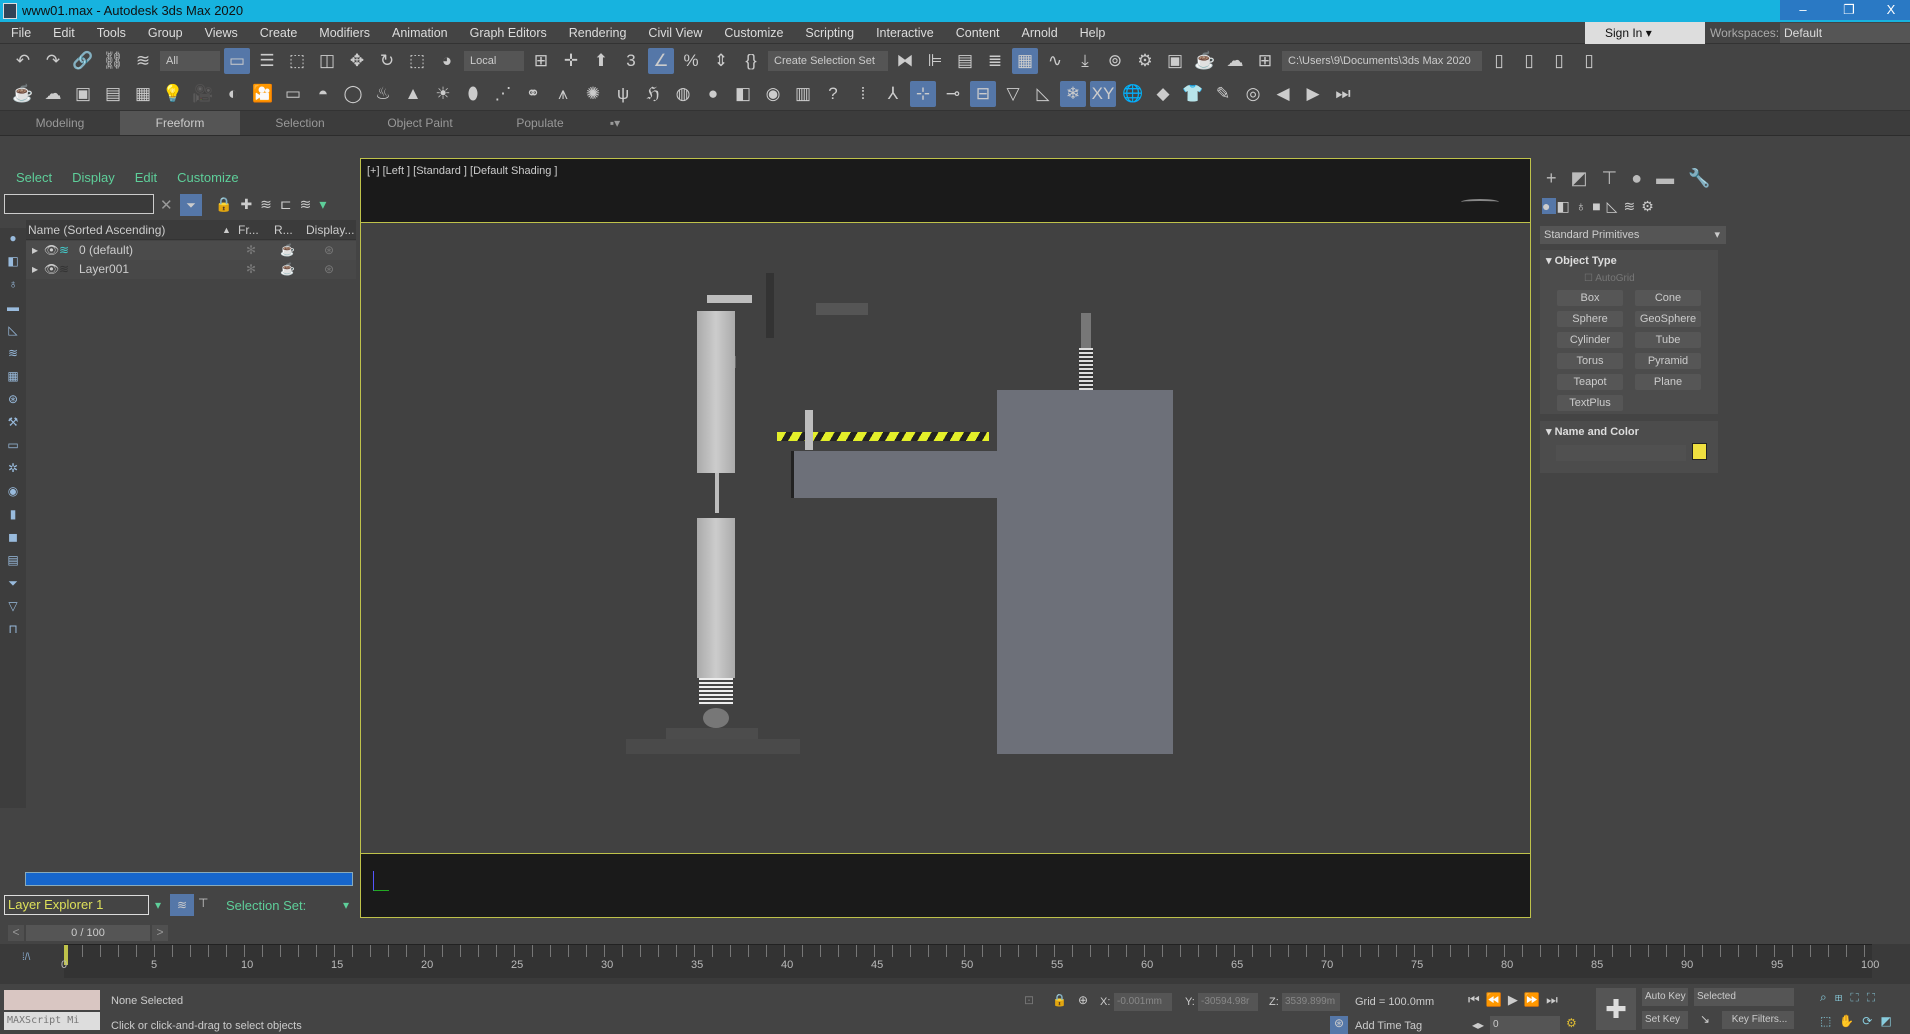  I want to click on selection-lock-icon: 🔒, so click(1059, 1000).